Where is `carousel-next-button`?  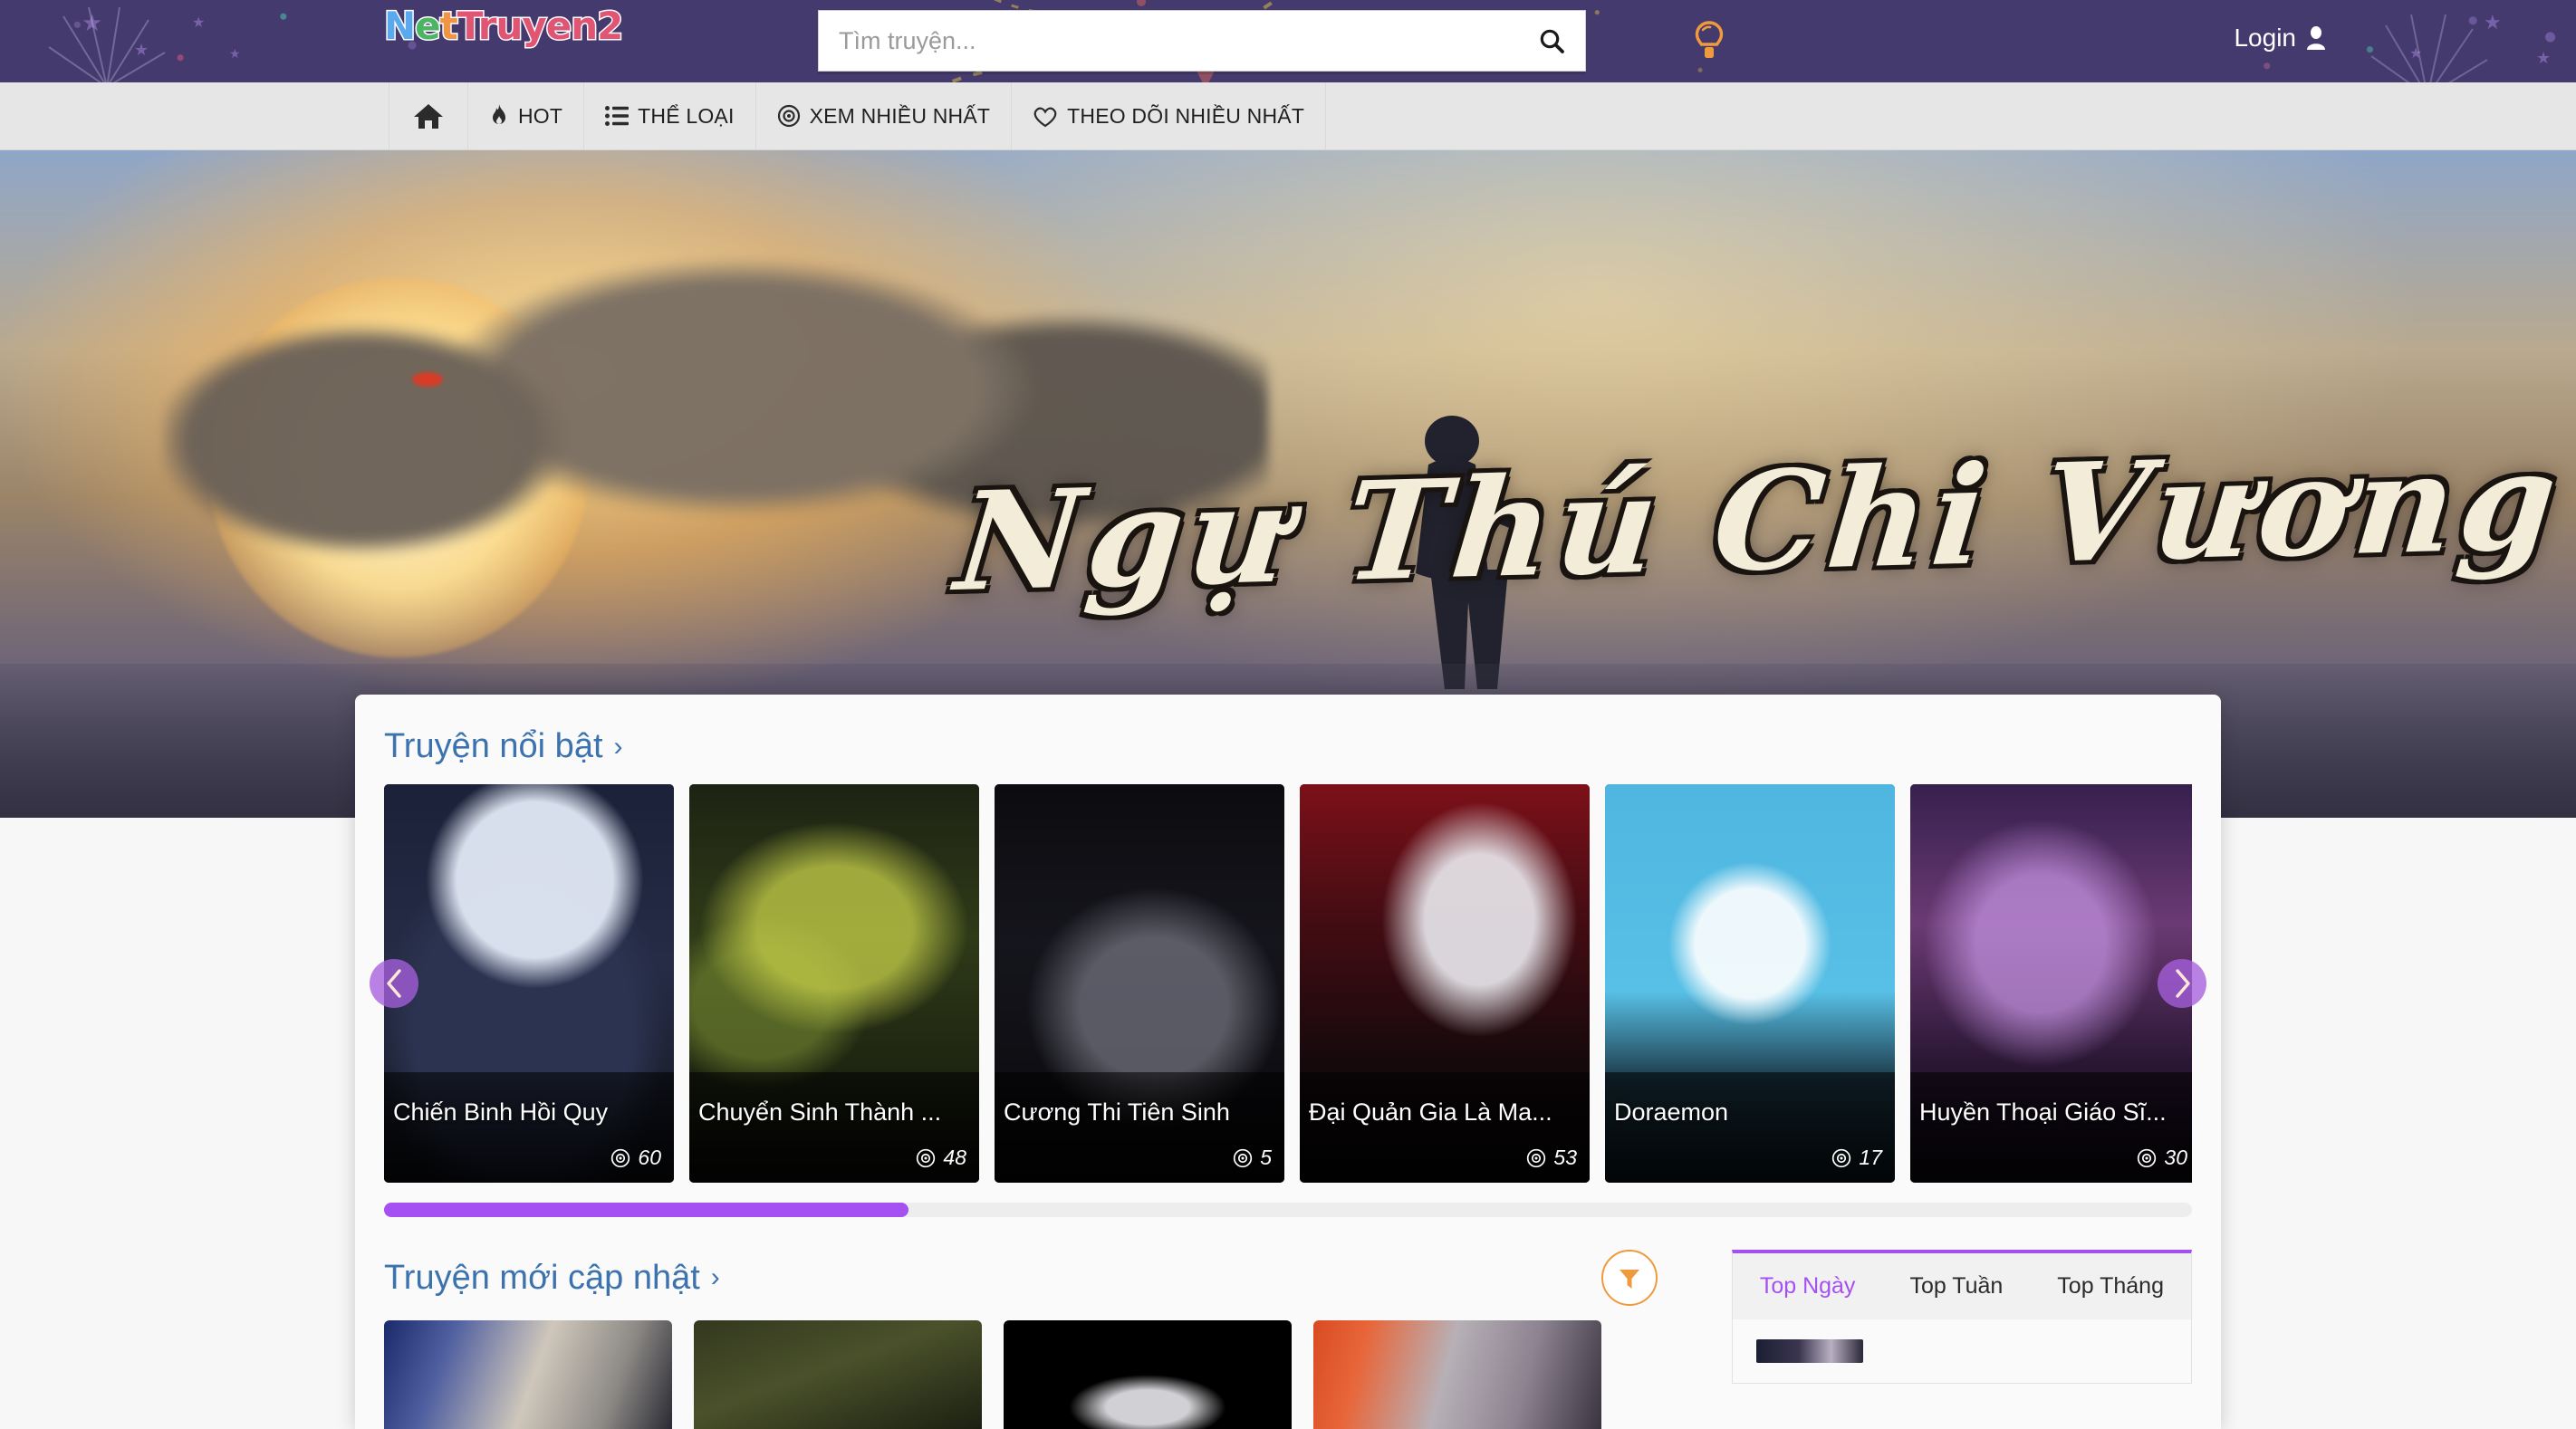
carousel-next-button is located at coordinates (2182, 983).